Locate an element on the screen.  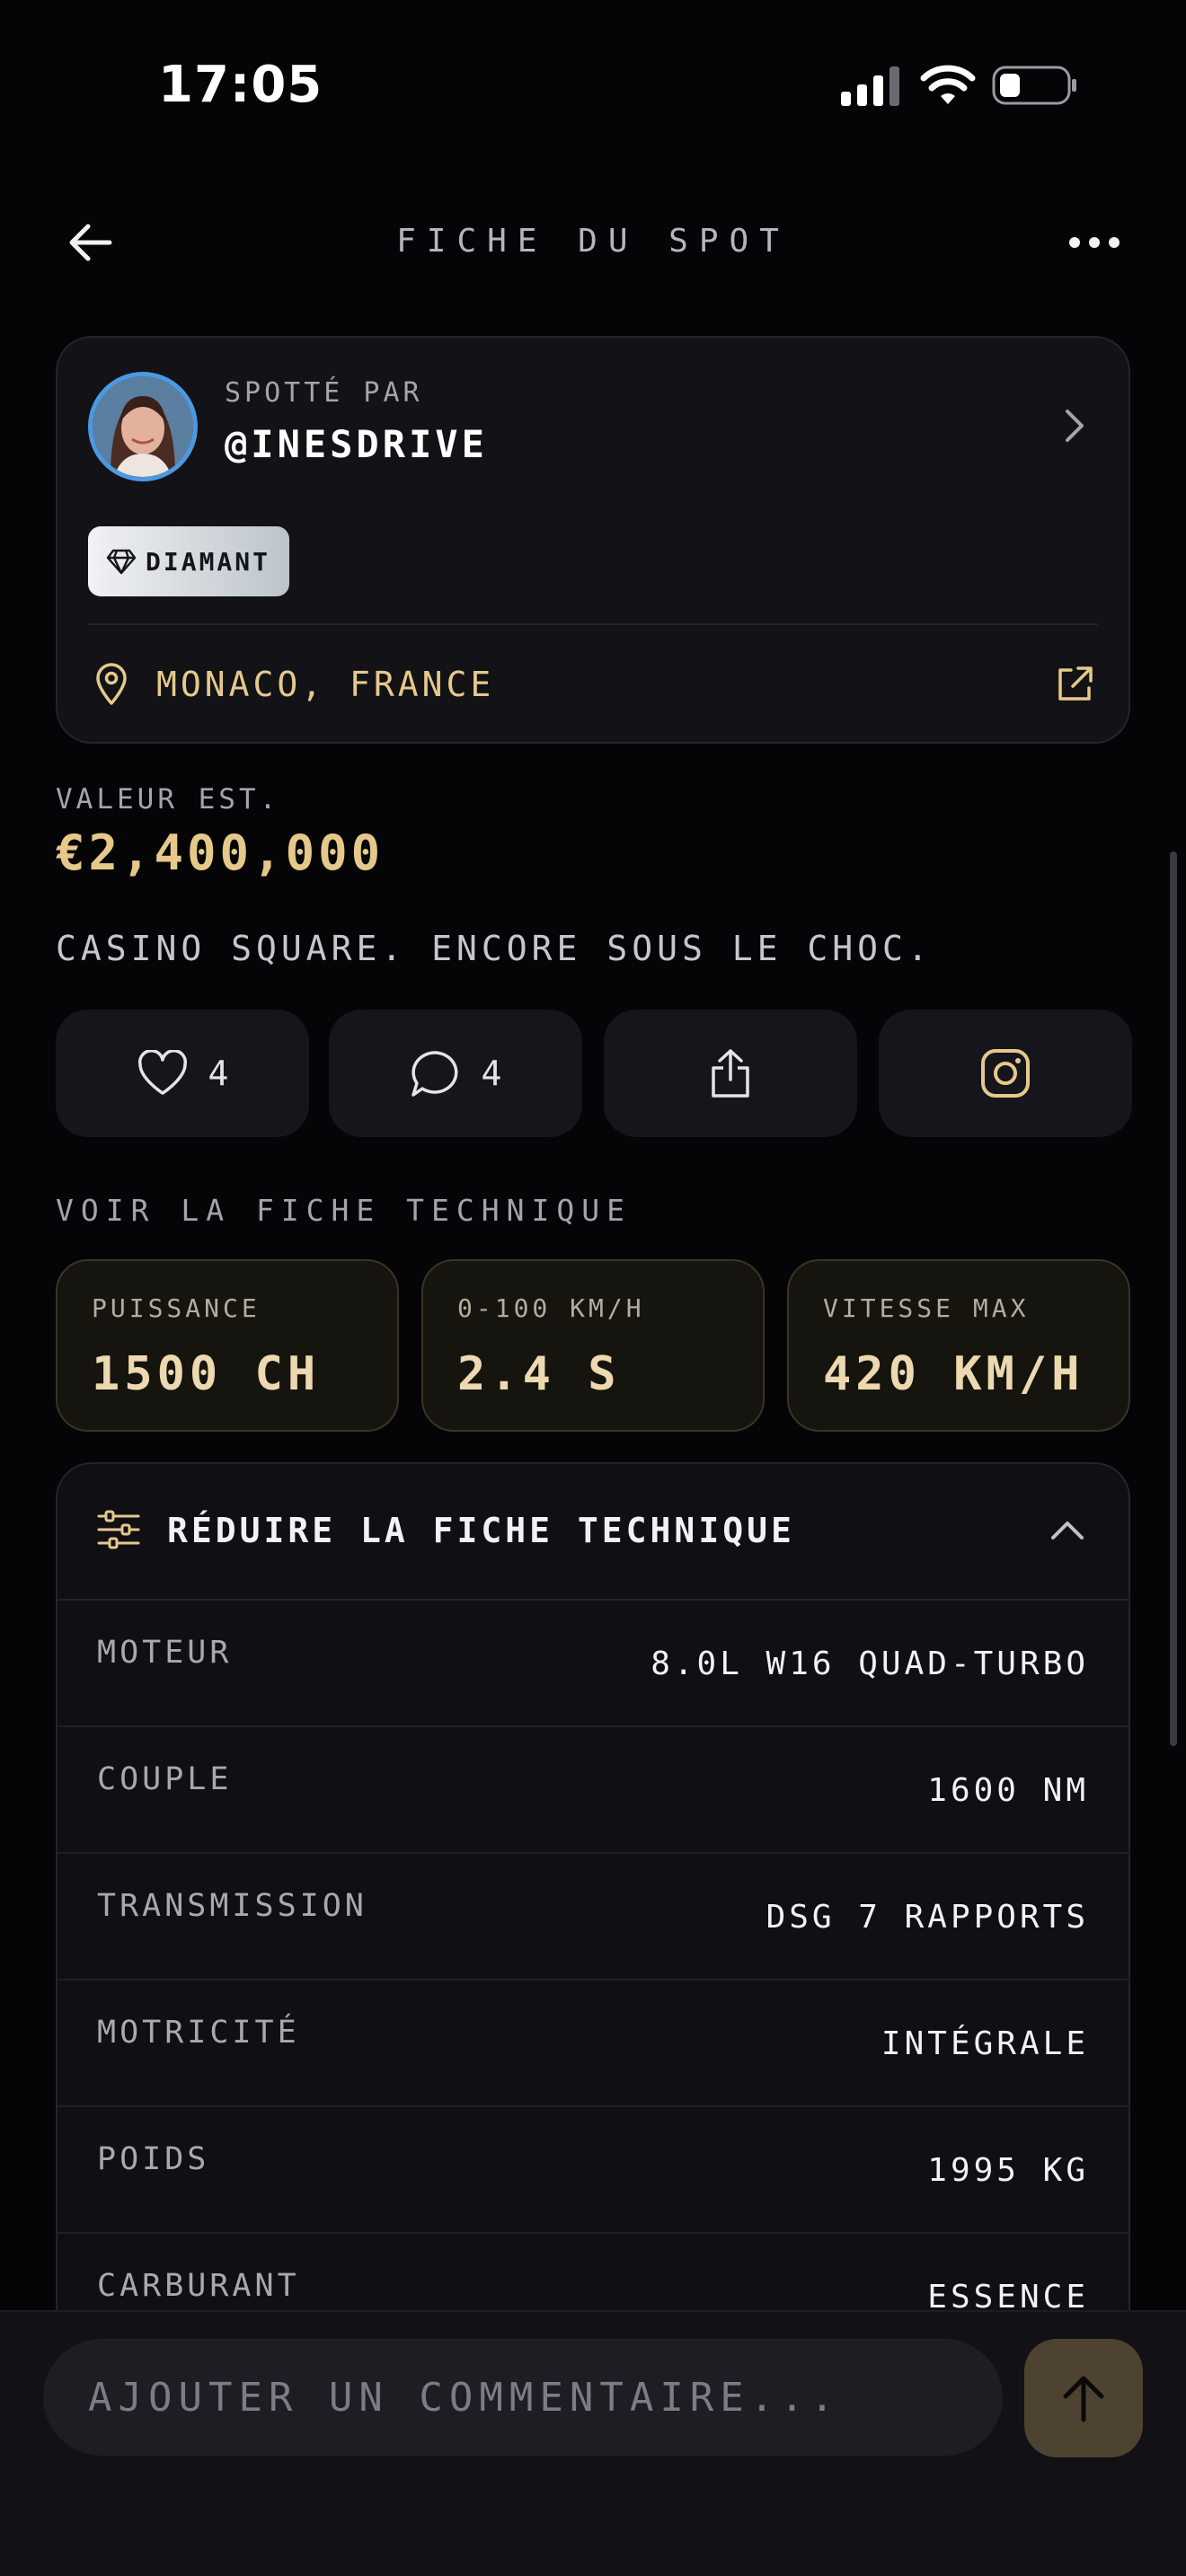
chevron-right-icon is located at coordinates (1074, 426).